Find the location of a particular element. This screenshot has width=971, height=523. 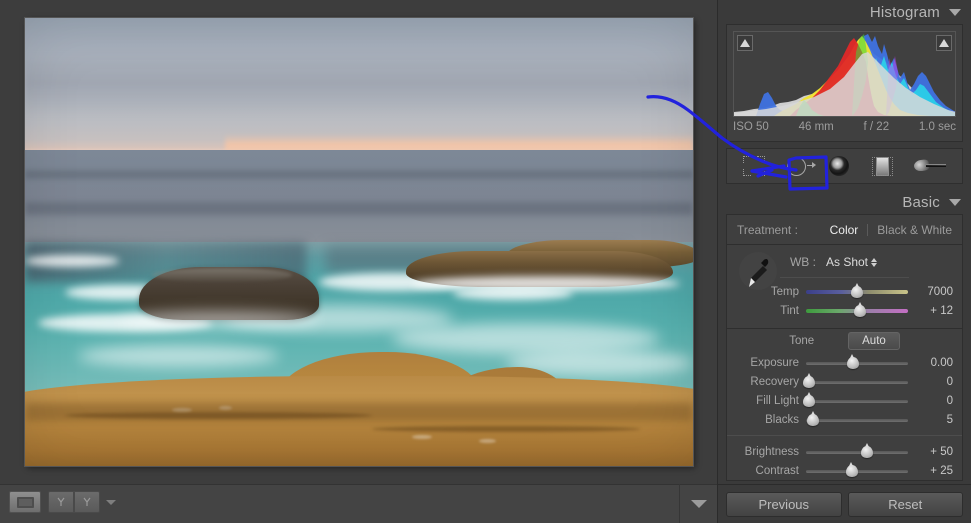

develop-footer: Previous Reset is located at coordinates (844, 503).